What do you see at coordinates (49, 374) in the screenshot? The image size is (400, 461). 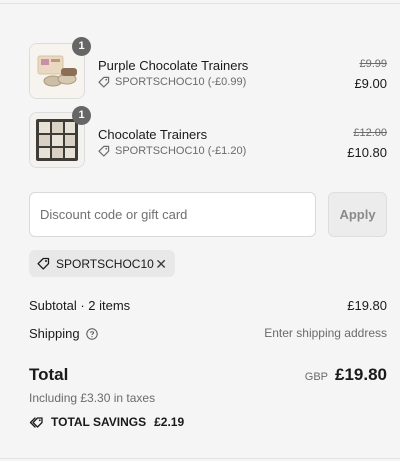 I see `total-label: Total` at bounding box center [49, 374].